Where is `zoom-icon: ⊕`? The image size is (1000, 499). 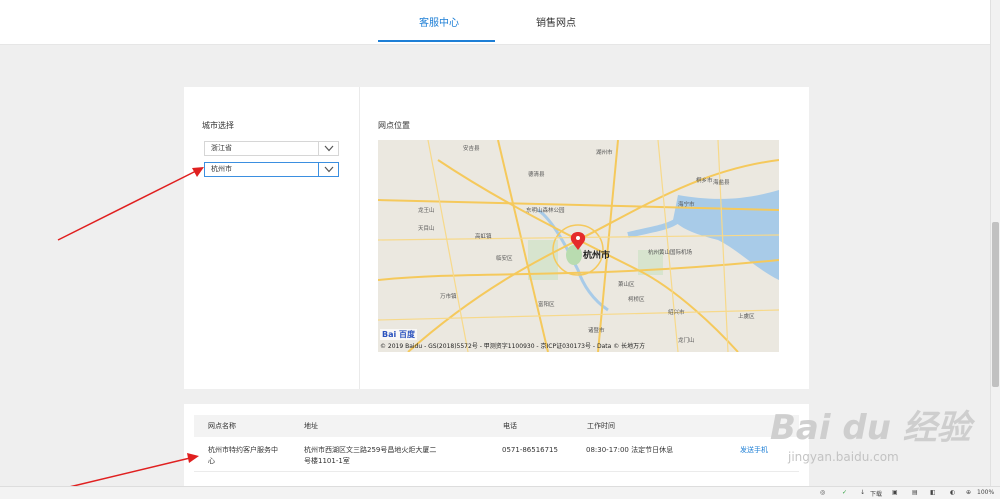
zoom-icon: ⊕ is located at coordinates (968, 492).